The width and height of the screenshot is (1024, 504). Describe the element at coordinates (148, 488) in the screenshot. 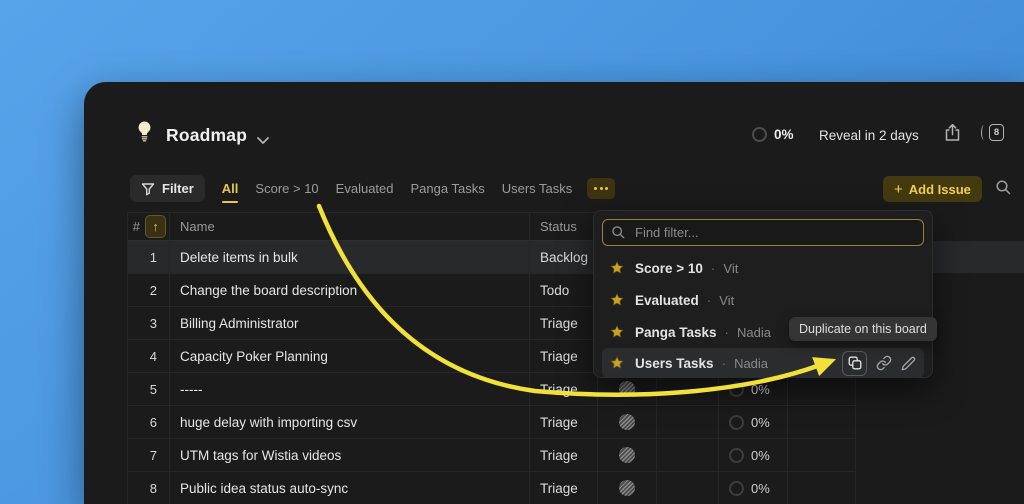

I see `row-number: 8` at that location.